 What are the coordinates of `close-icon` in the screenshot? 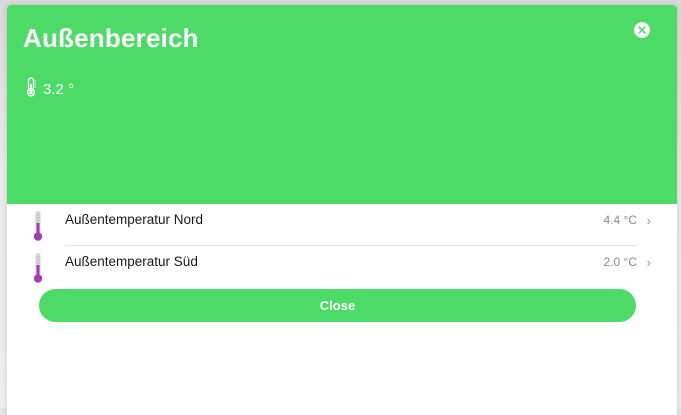 It's located at (642, 30).